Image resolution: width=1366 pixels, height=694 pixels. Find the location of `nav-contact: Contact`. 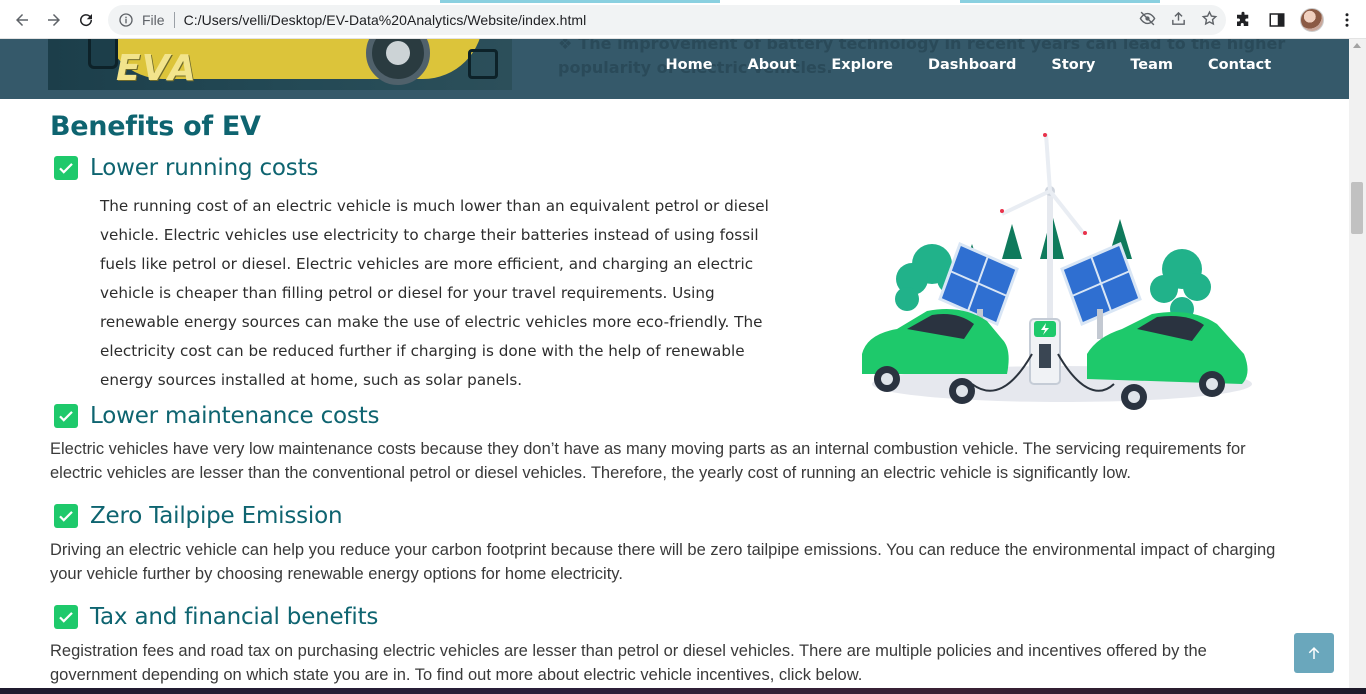

nav-contact: Contact is located at coordinates (1240, 65).